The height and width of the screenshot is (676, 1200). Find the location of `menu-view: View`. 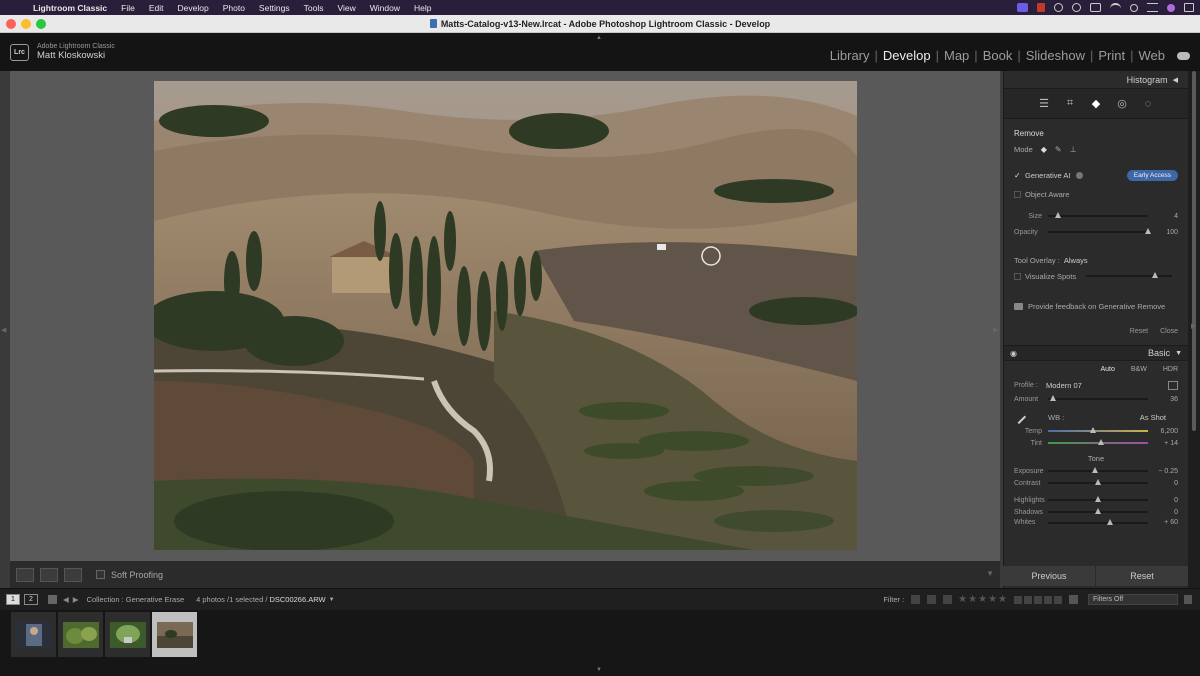

menu-view: View is located at coordinates (346, 8).